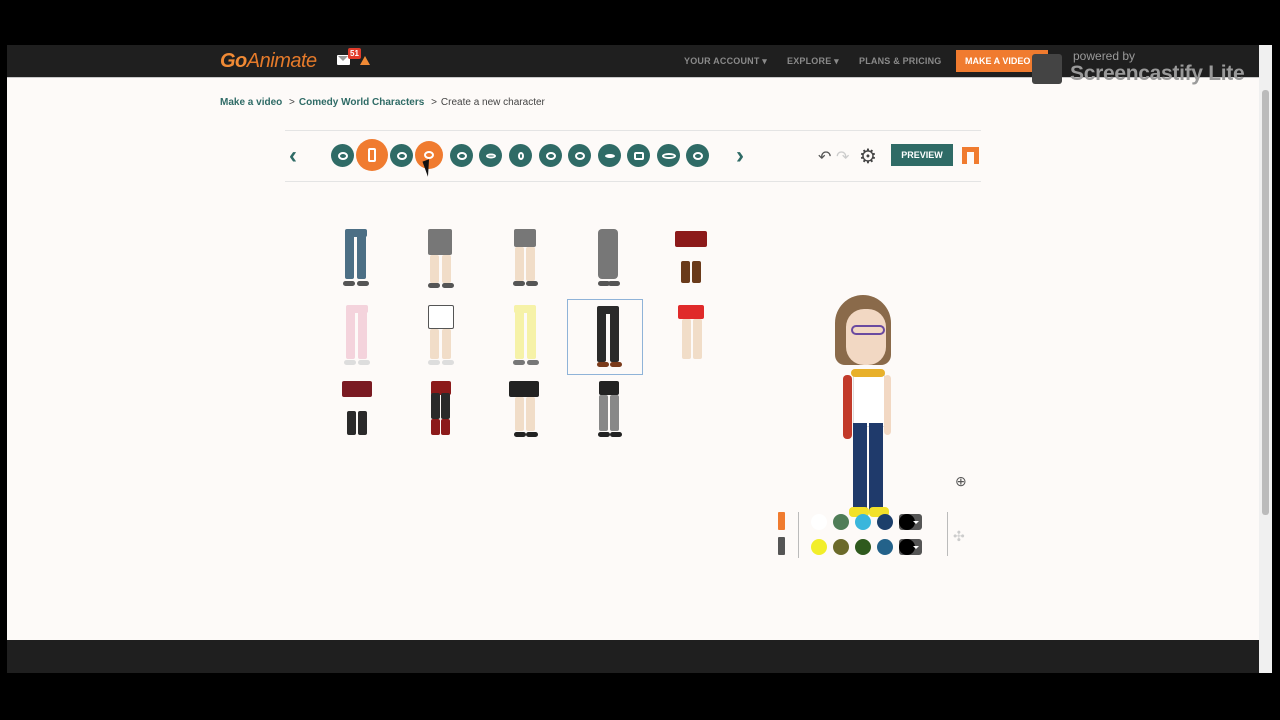  I want to click on clothing-item-jeans, so click(356, 261).